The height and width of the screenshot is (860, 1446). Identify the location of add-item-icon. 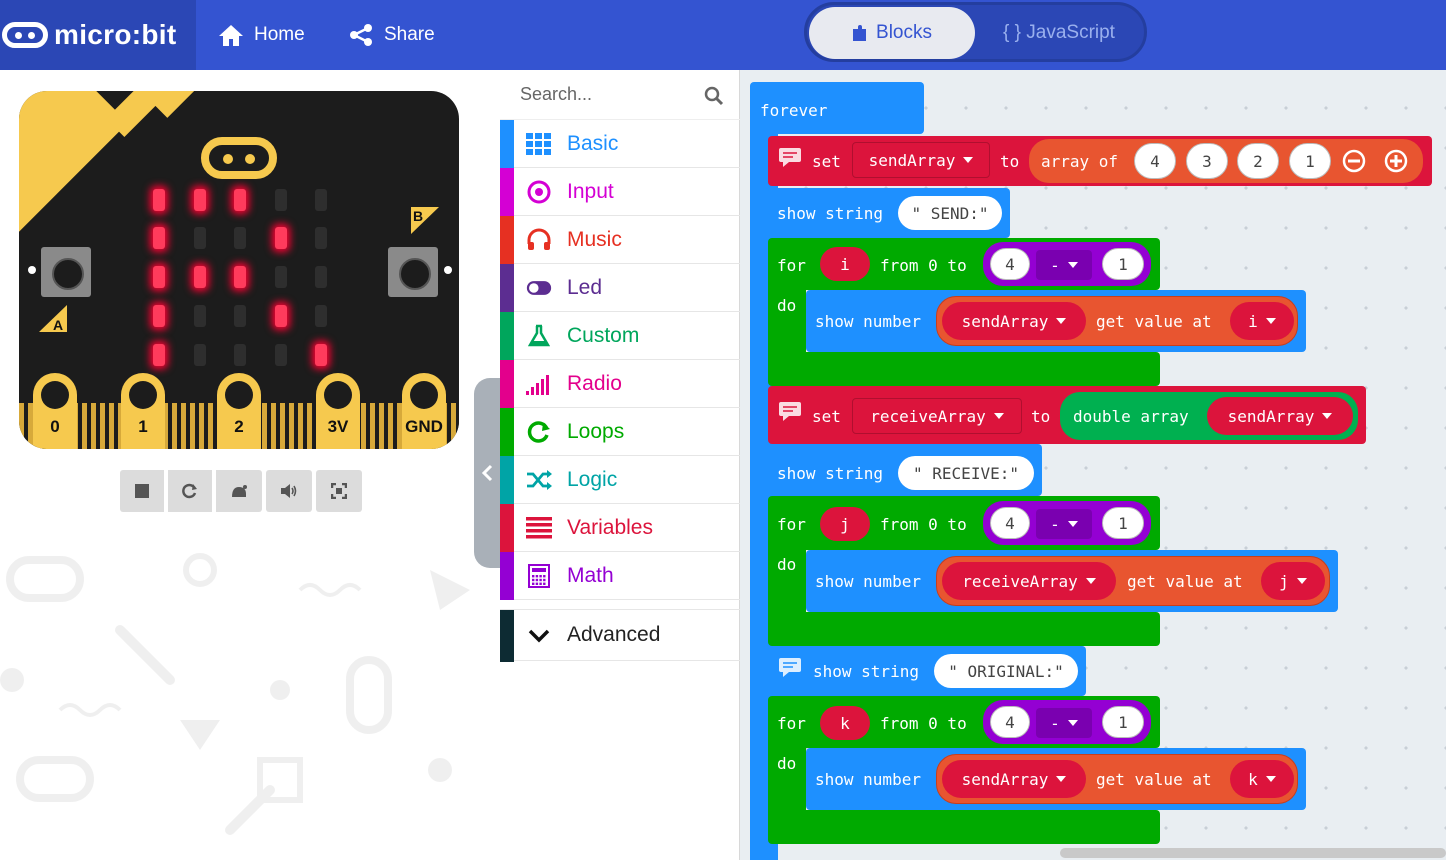
(1396, 161).